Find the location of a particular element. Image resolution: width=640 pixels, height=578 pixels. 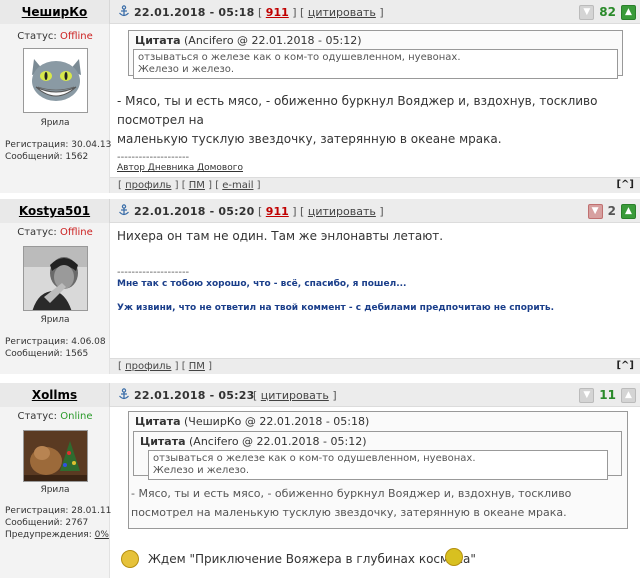

msgs-value: 2767 is located at coordinates (77, 523).